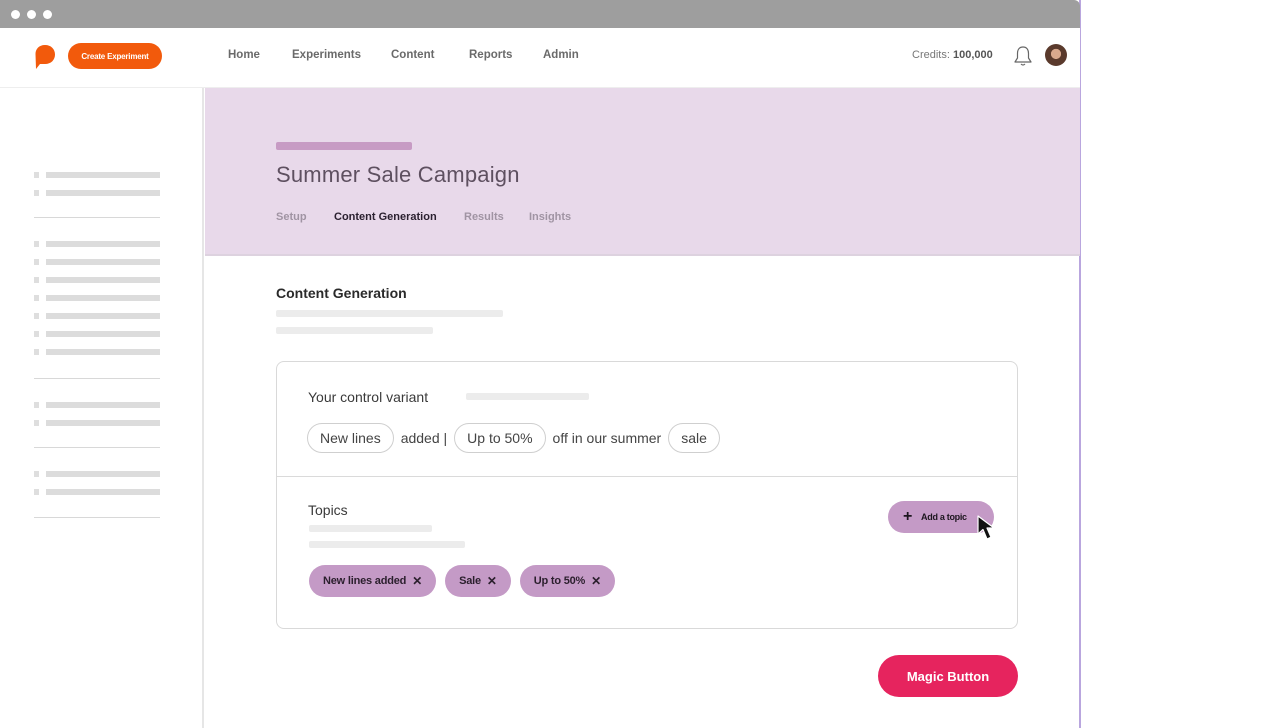 This screenshot has height=728, width=1280. I want to click on mouse-cursor-icon, so click(986, 527).